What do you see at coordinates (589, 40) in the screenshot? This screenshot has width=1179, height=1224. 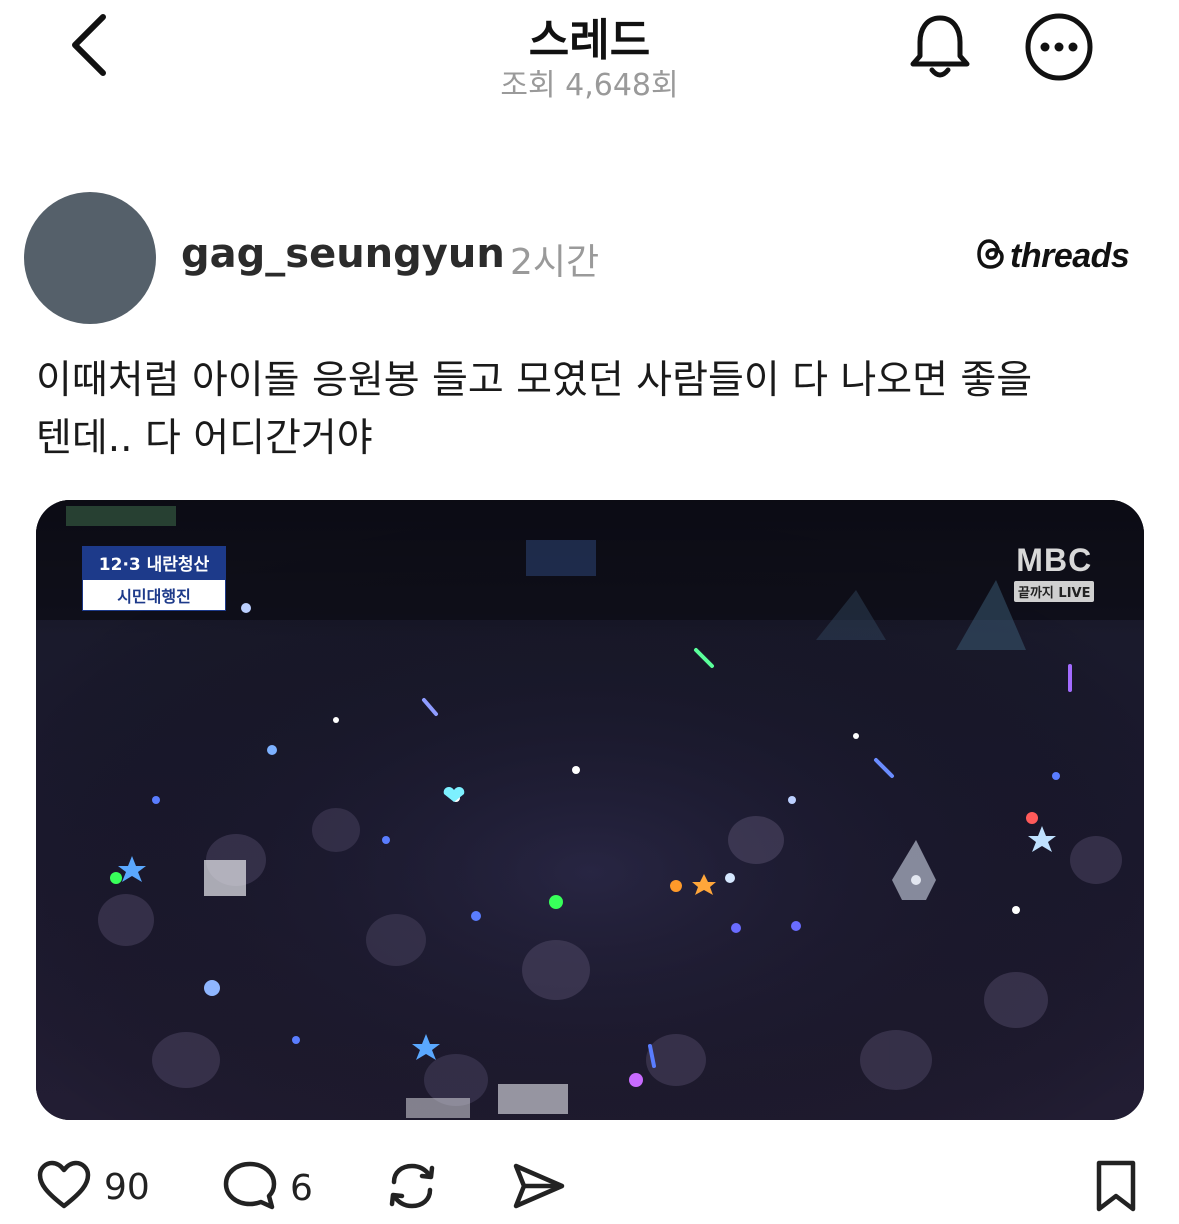 I see `page-title: 스레드` at bounding box center [589, 40].